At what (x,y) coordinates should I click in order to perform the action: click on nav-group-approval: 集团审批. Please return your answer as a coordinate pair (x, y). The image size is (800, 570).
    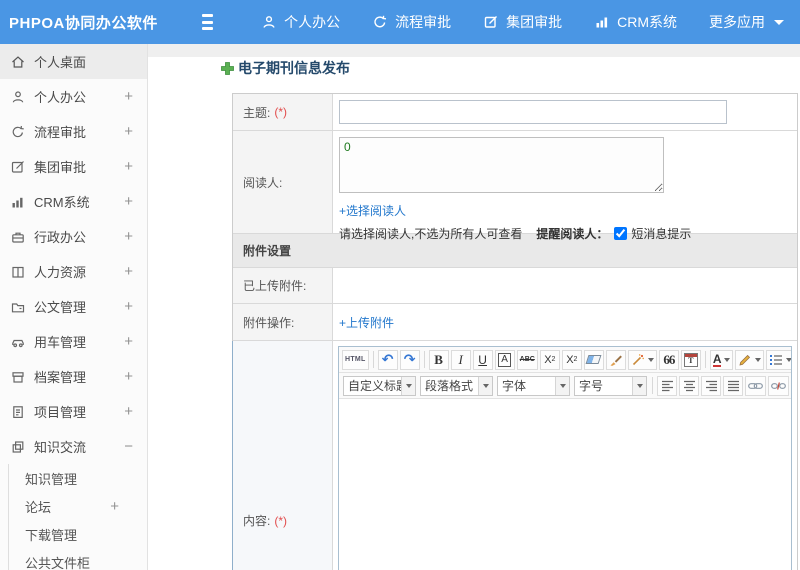
    Looking at the image, I should click on (522, 22).